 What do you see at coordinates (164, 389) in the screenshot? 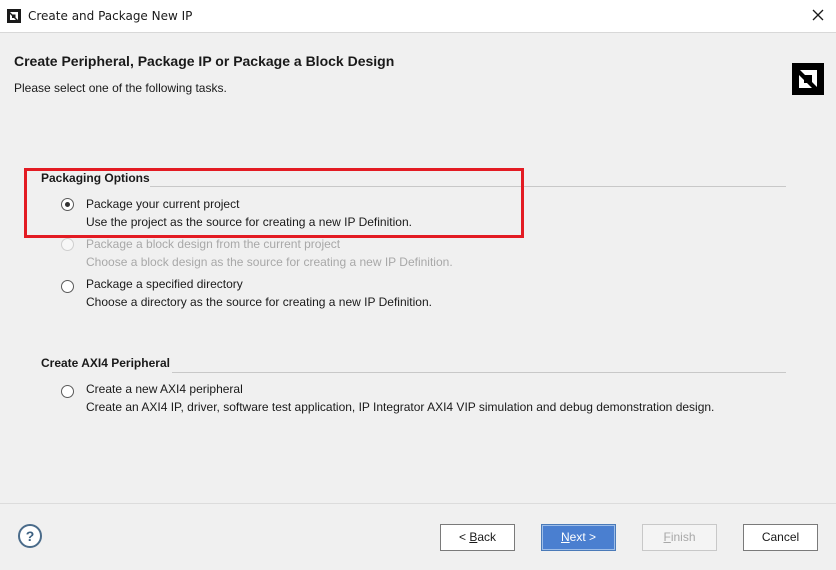
I see `option-label: Create a new AXI4 peripheral` at bounding box center [164, 389].